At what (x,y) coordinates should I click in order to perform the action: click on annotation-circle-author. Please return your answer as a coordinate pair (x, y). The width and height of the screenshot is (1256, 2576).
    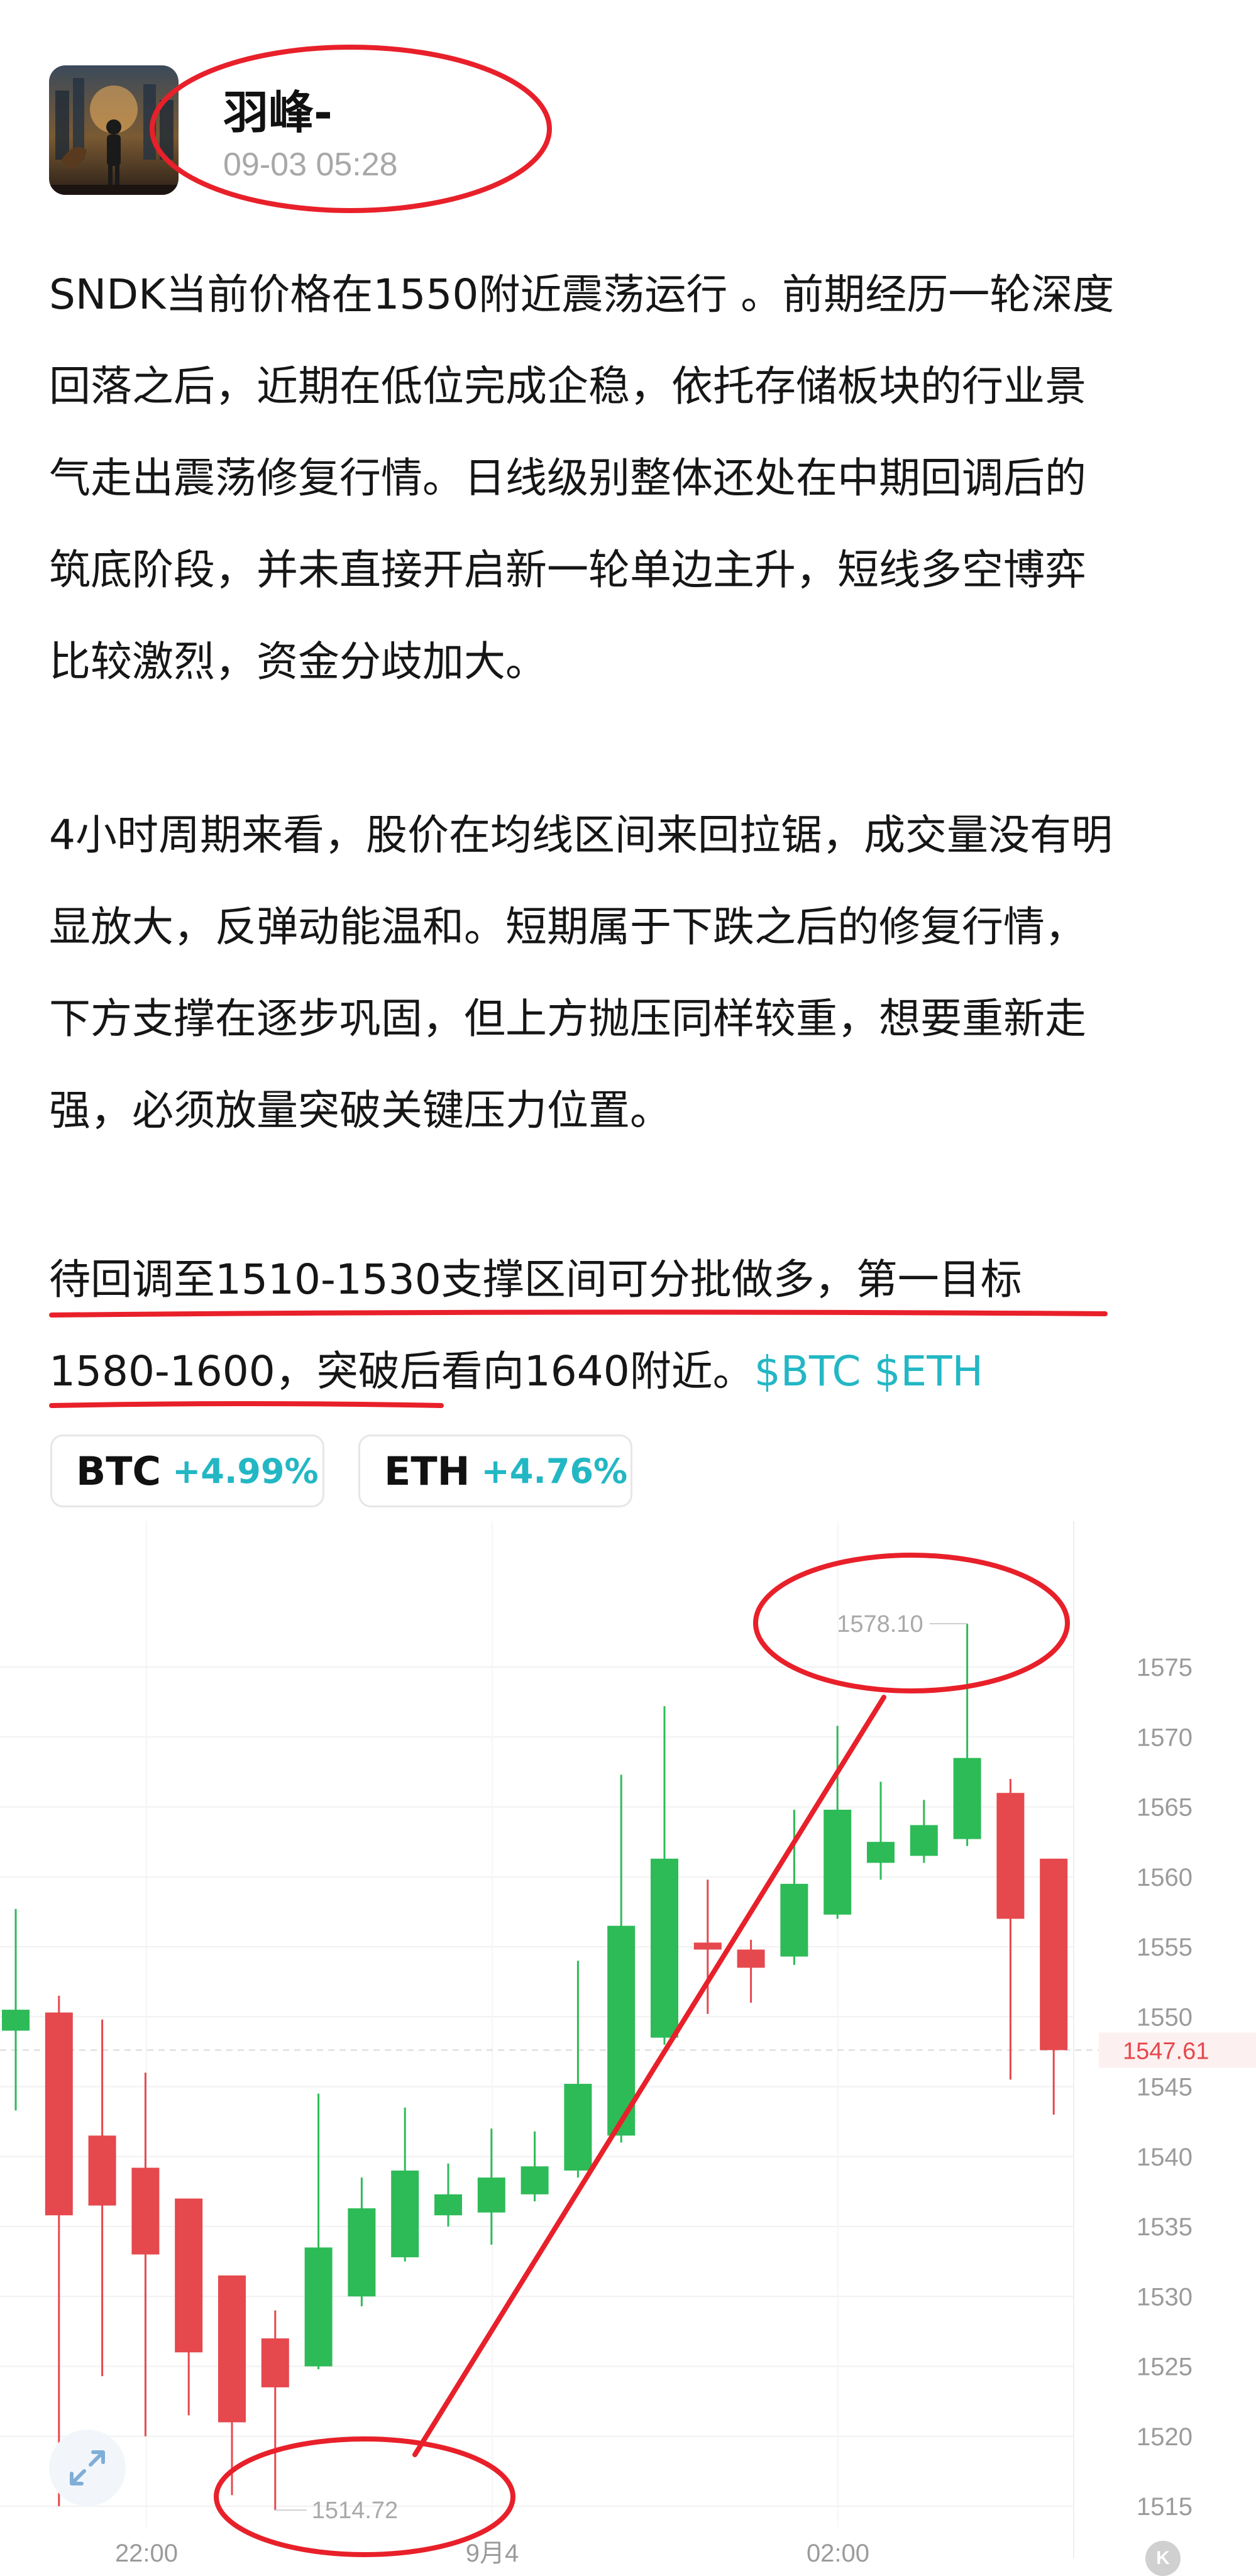
    Looking at the image, I should click on (351, 129).